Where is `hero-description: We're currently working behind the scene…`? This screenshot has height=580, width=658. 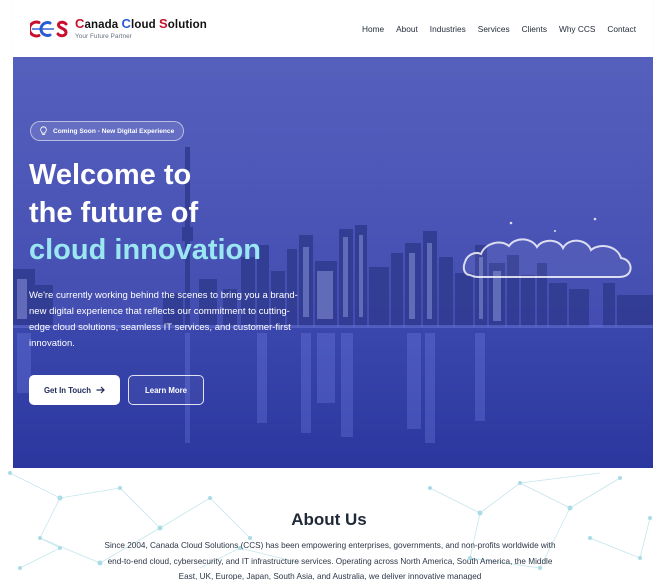 hero-description: We're currently working behind the scene… is located at coordinates (163, 319).